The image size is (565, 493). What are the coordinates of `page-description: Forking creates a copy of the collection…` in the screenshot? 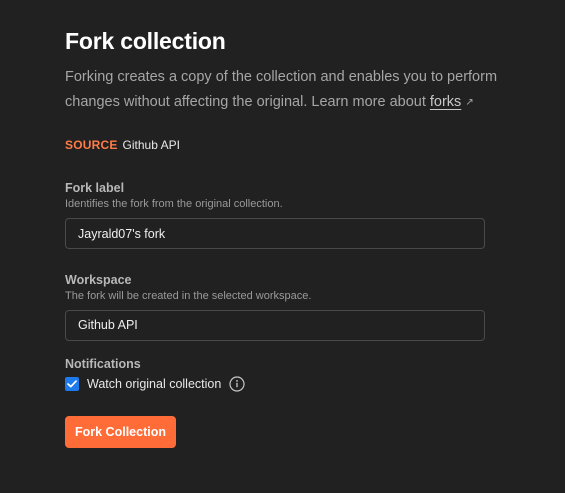 It's located at (285, 90).